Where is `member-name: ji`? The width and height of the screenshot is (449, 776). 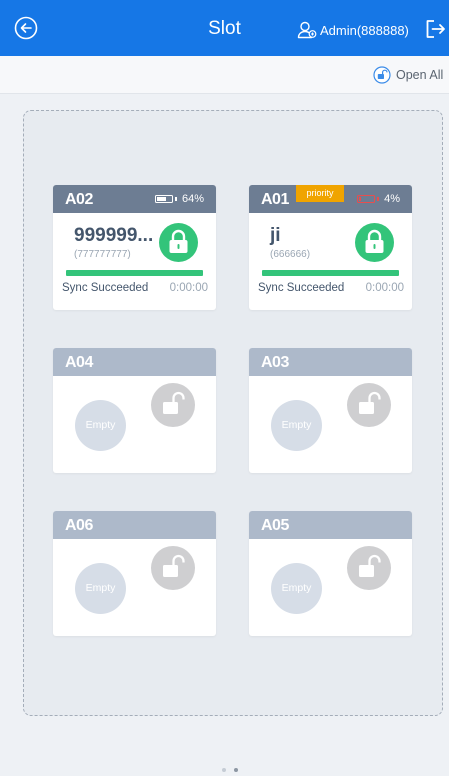
member-name: ji is located at coordinates (275, 235).